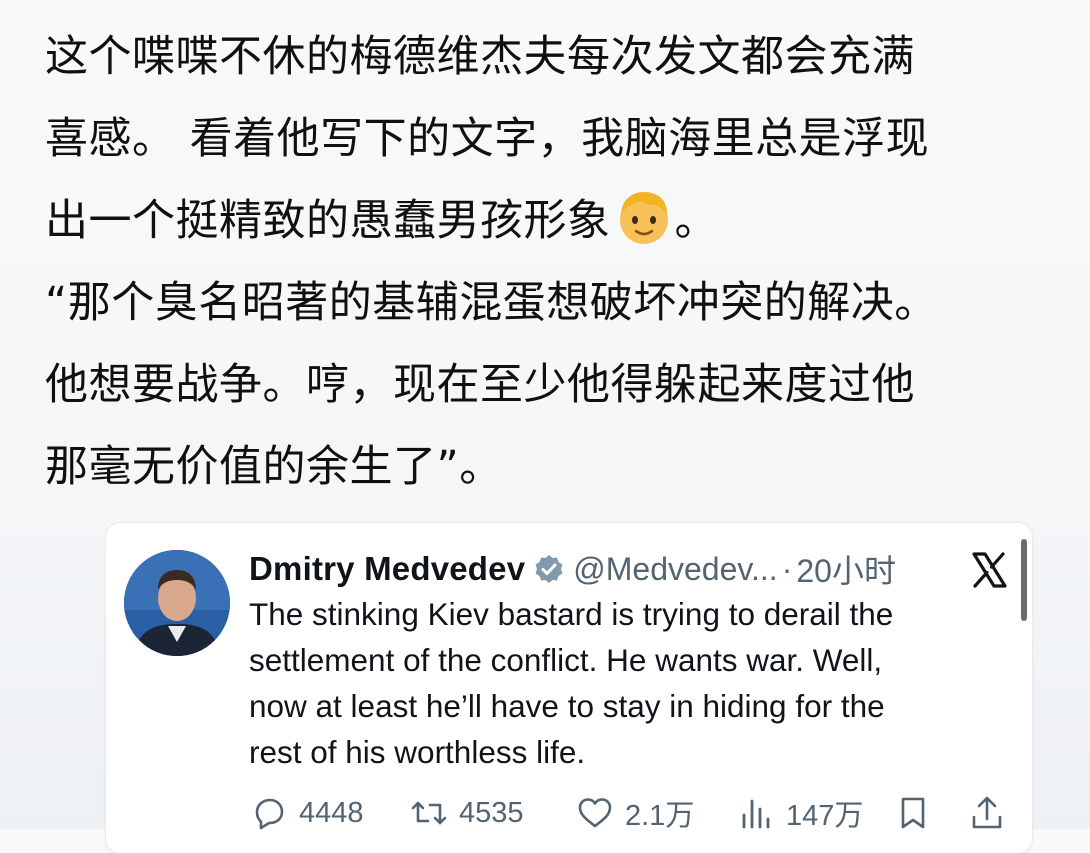 The image size is (1090, 853). What do you see at coordinates (549, 569) in the screenshot?
I see `verified-badge-icon` at bounding box center [549, 569].